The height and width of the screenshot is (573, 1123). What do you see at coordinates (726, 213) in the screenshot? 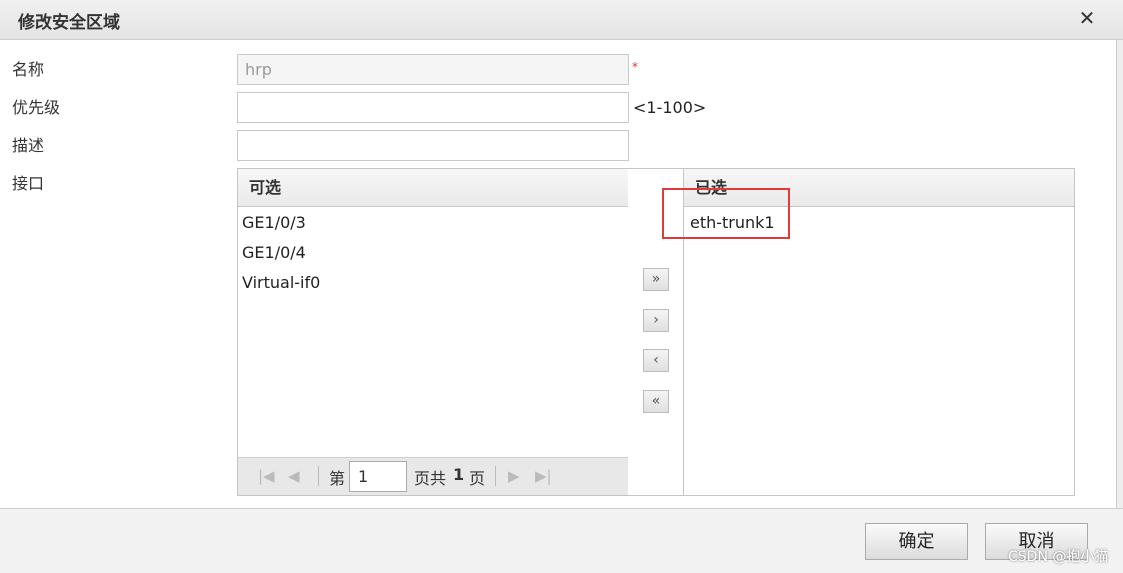
I see `red-highlight-box` at bounding box center [726, 213].